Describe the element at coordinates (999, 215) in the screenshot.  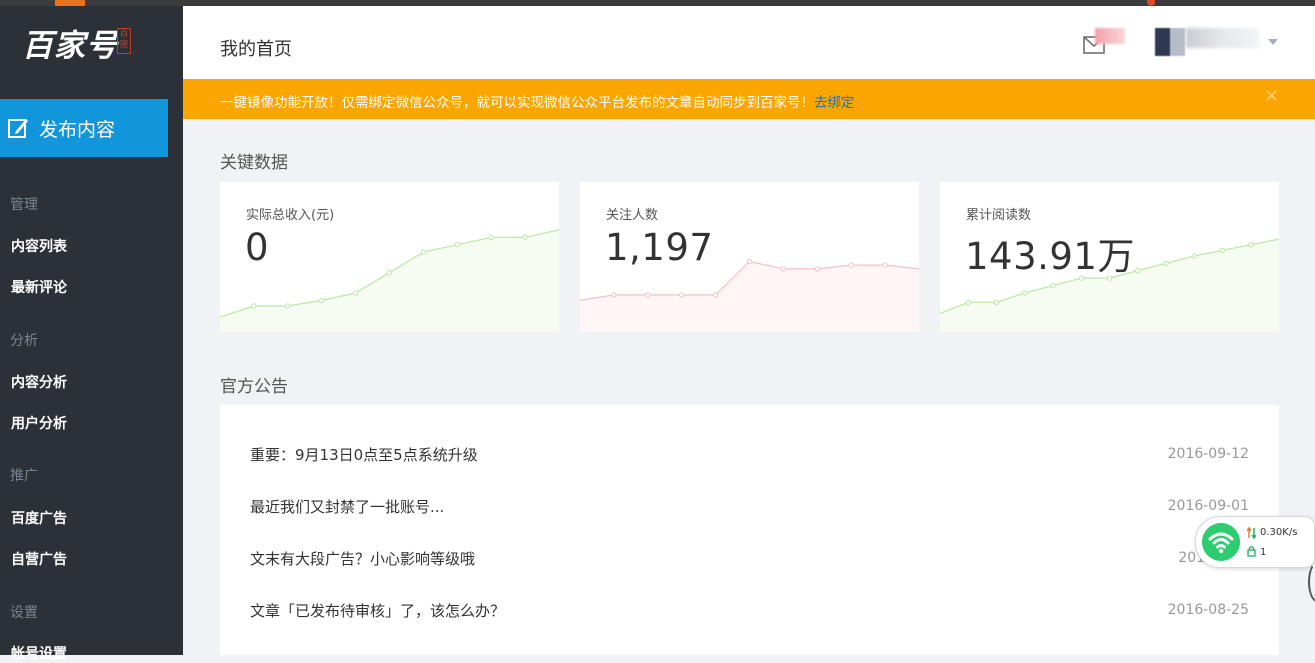
I see `stat-label: 累计阅读数` at that location.